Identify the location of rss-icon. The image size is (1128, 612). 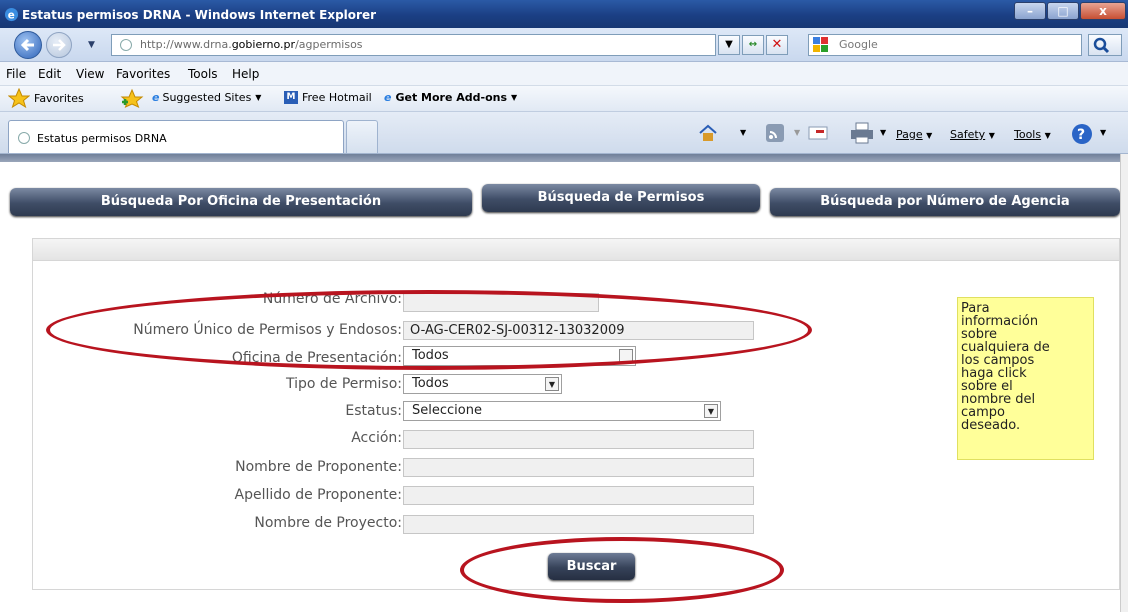
(775, 133).